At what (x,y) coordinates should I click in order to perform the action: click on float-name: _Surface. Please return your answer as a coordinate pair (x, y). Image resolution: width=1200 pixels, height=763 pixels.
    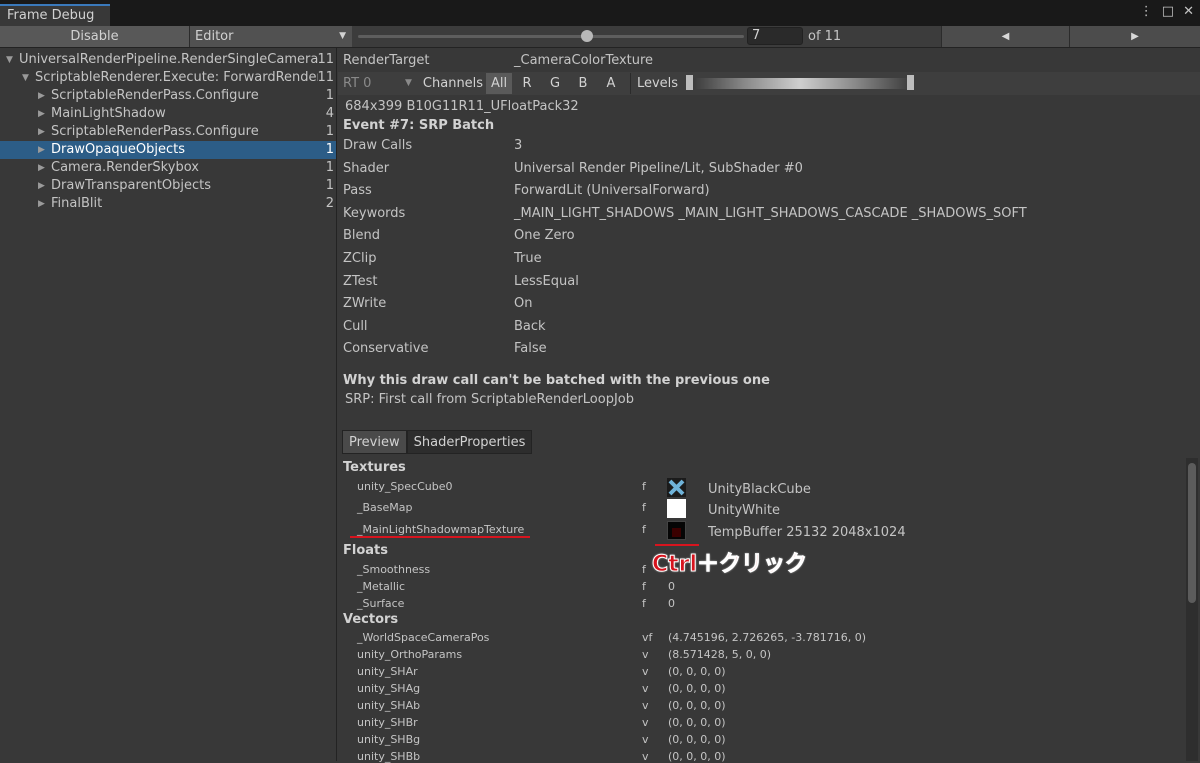
    Looking at the image, I should click on (381, 603).